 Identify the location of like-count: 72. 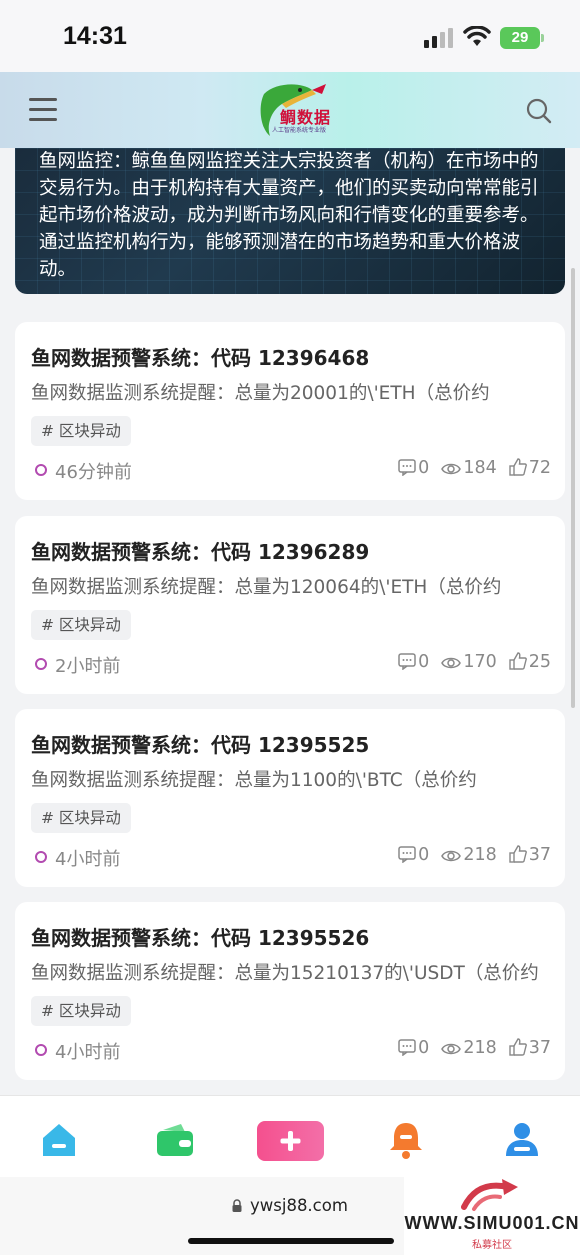
(530, 468).